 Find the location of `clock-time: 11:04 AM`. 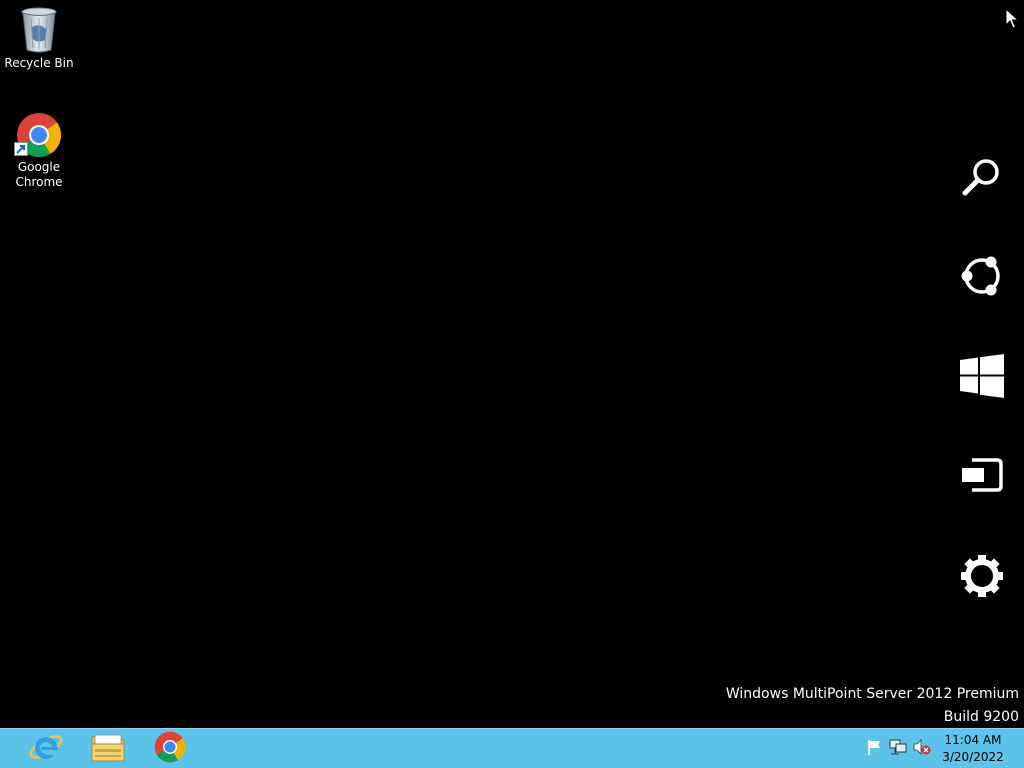

clock-time: 11:04 AM is located at coordinates (973, 740).